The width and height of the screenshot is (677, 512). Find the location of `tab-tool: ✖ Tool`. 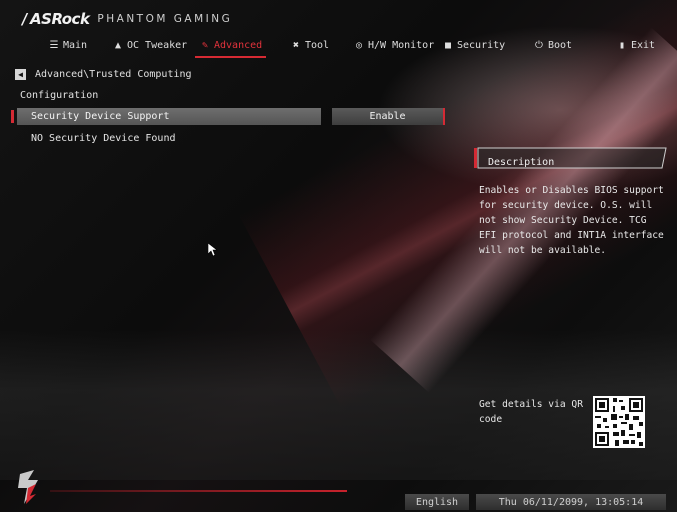

tab-tool: ✖ Tool is located at coordinates (309, 45).